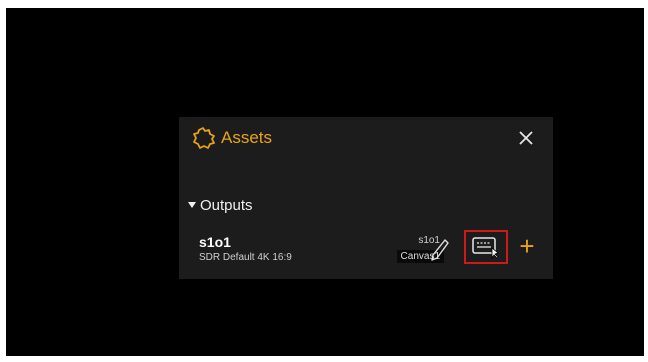 The width and height of the screenshot is (648, 362). Describe the element at coordinates (247, 137) in the screenshot. I see `panel-title: Assets` at that location.